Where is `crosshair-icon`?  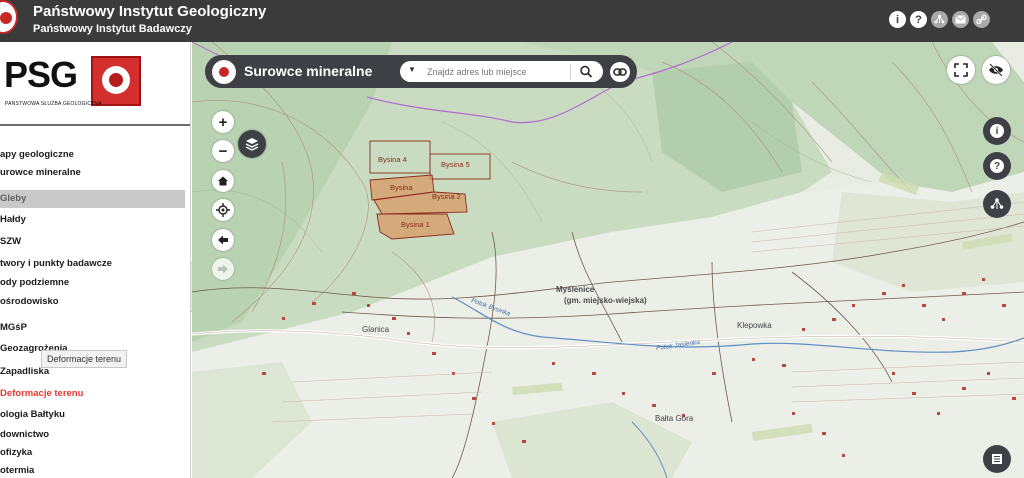 crosshair-icon is located at coordinates (223, 210).